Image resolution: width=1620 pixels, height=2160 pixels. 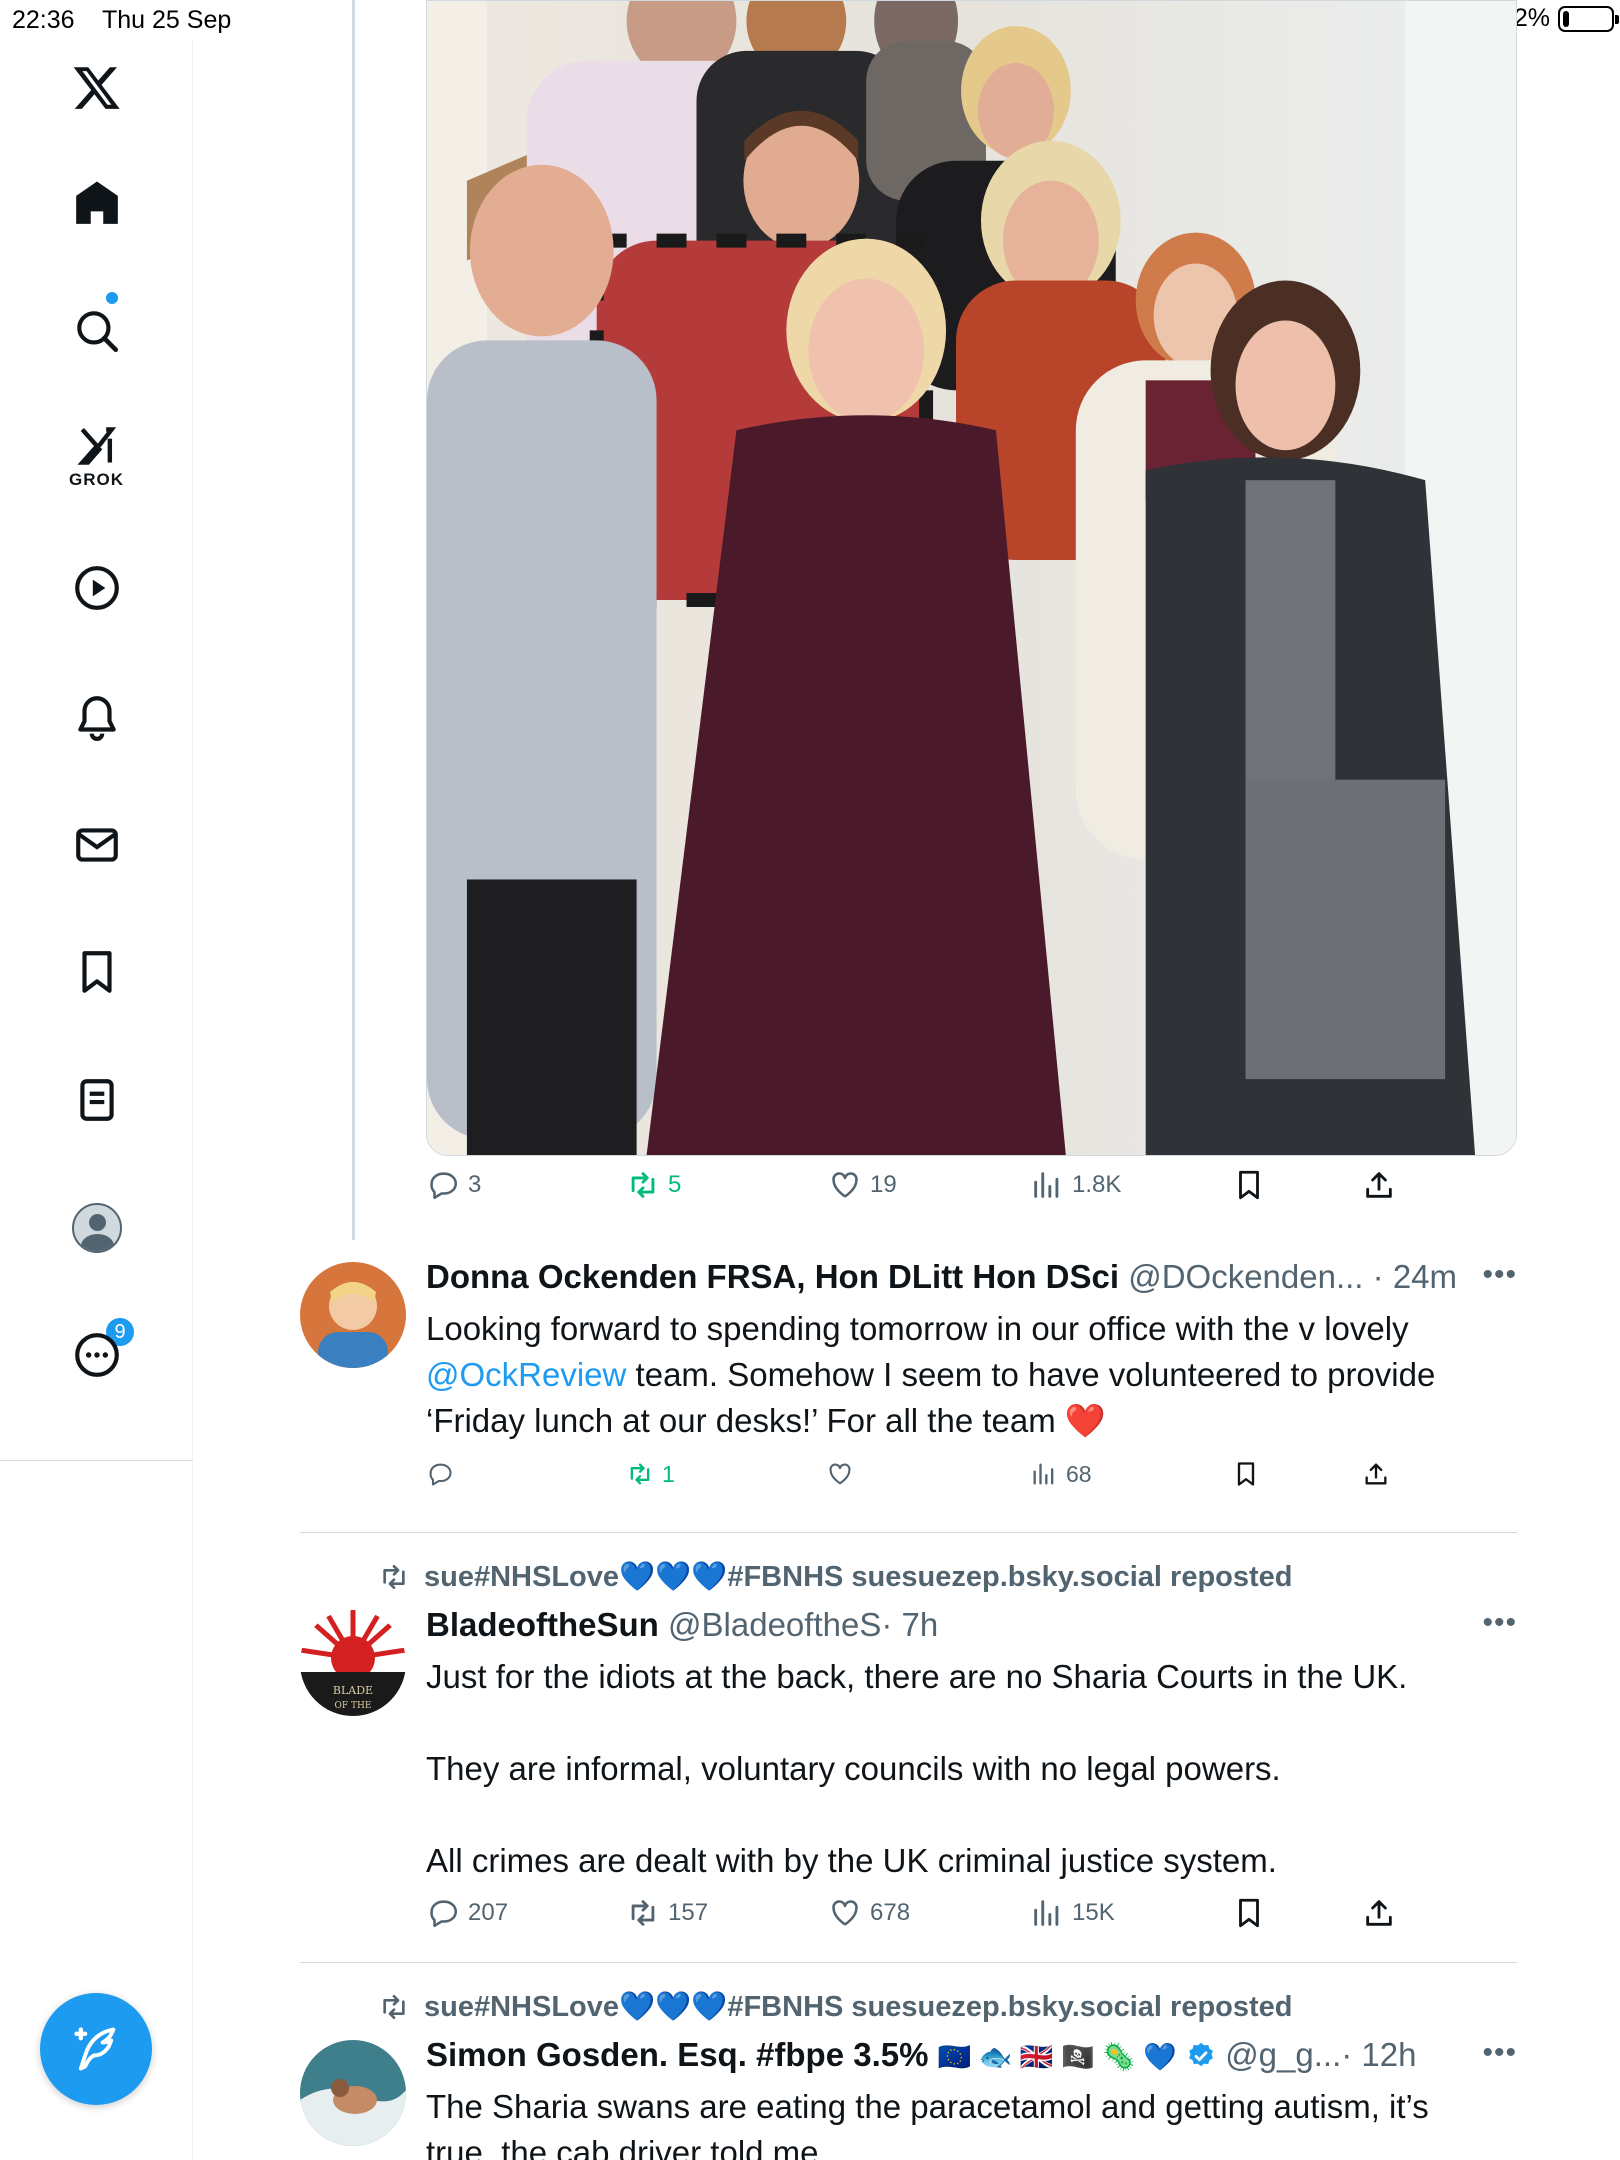 I want to click on profile-icon, so click(x=96, y=1228).